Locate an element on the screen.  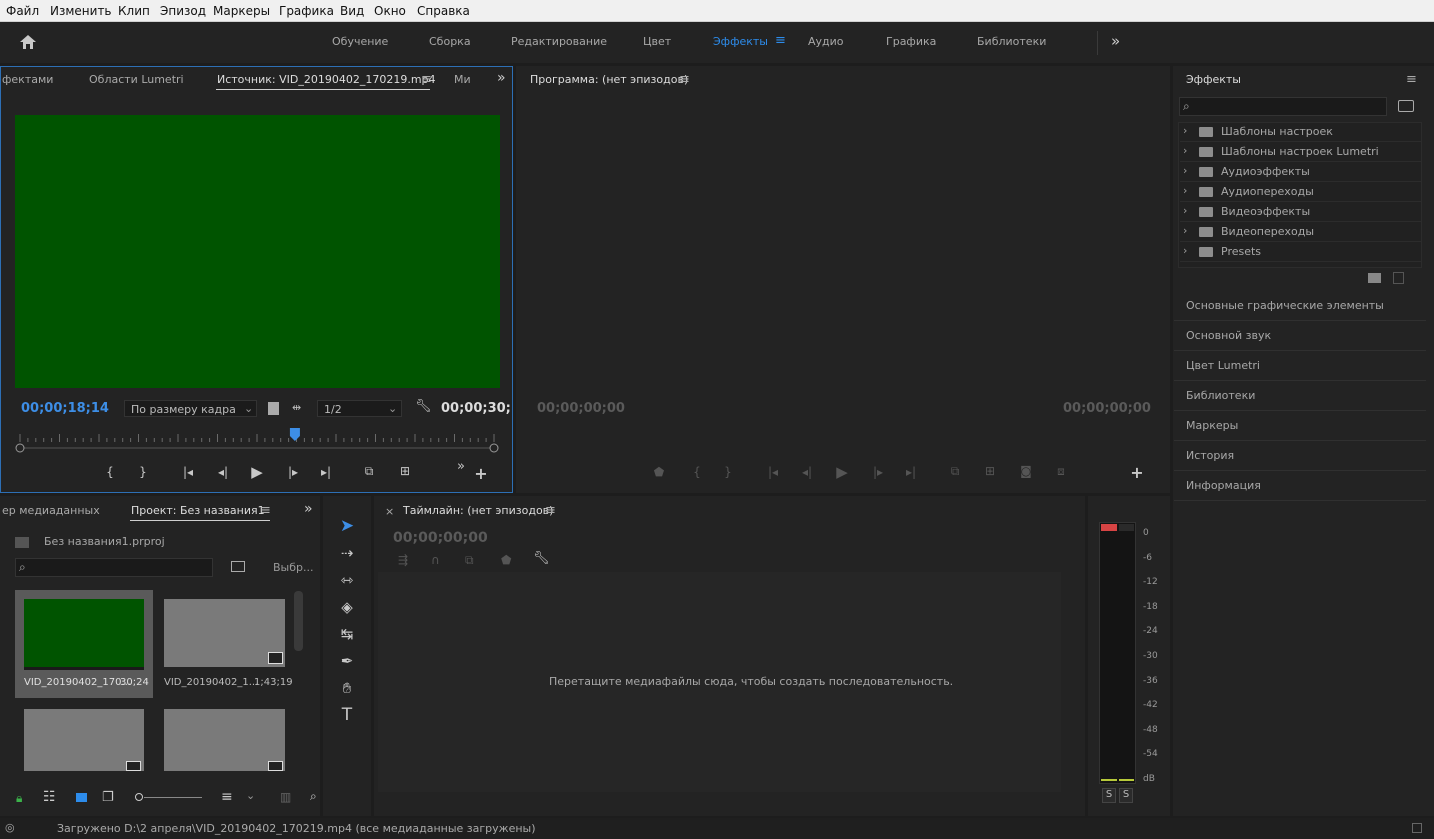
source-time-ruler is located at coordinates (257, 441).